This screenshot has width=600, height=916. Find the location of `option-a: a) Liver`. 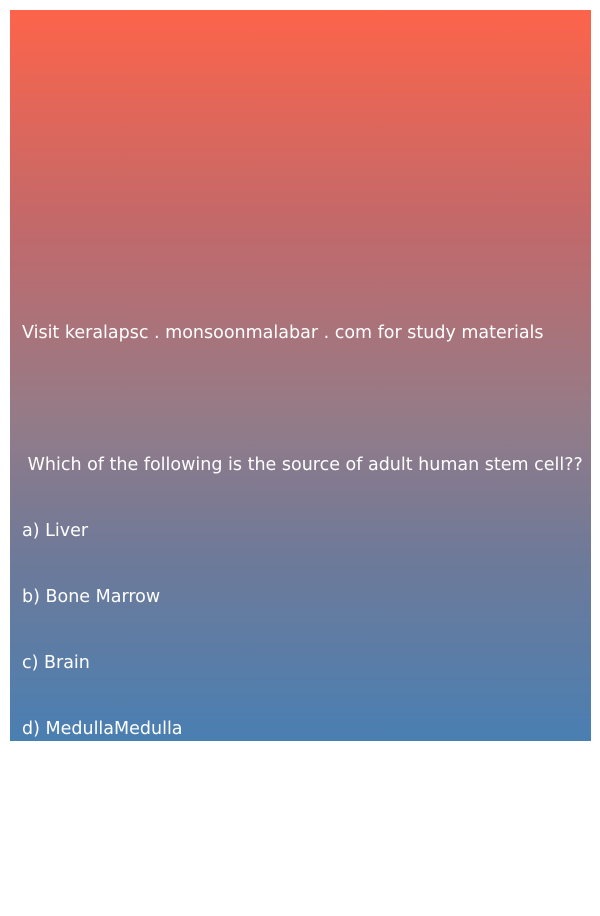

option-a: a) Liver is located at coordinates (55, 531).